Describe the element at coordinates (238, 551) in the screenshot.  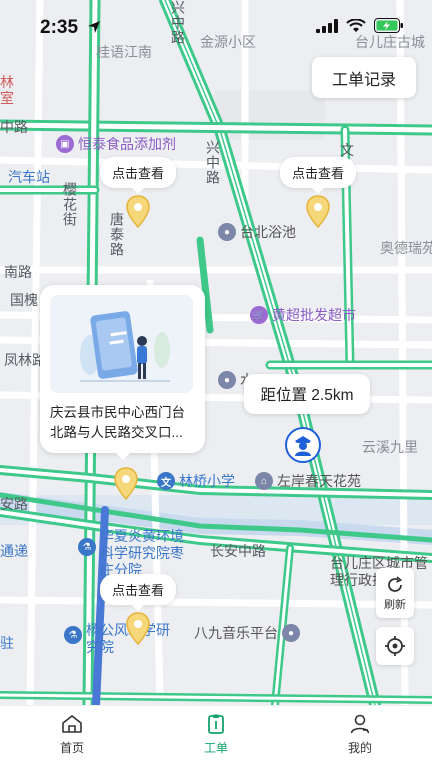
I see `road-label-changan: 长安中路` at that location.